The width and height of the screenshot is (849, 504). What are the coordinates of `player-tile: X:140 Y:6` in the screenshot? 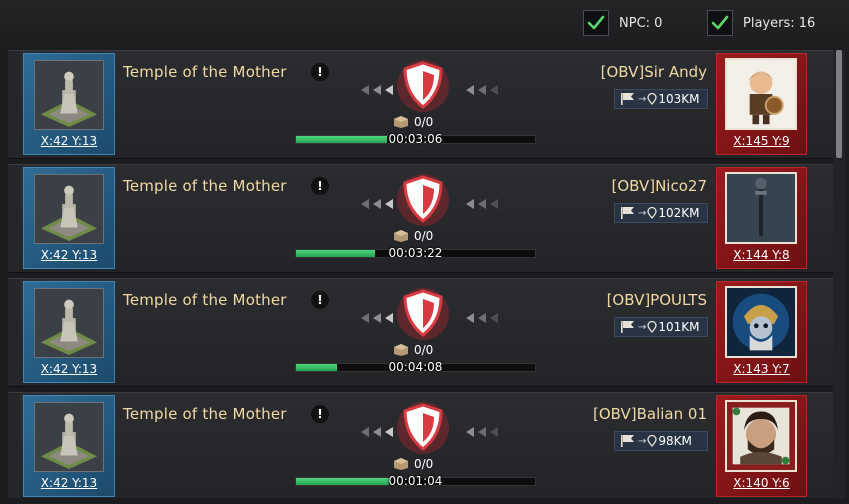 It's located at (761, 446).